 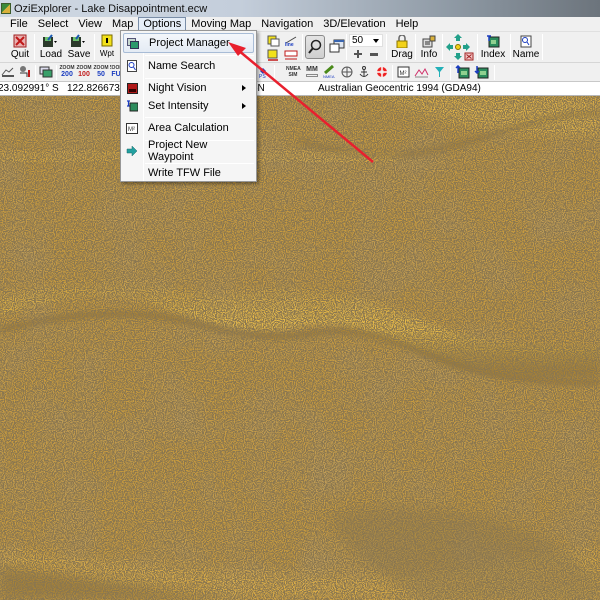 What do you see at coordinates (221, 24) in the screenshot?
I see `menu-moving-map: Moving Map` at bounding box center [221, 24].